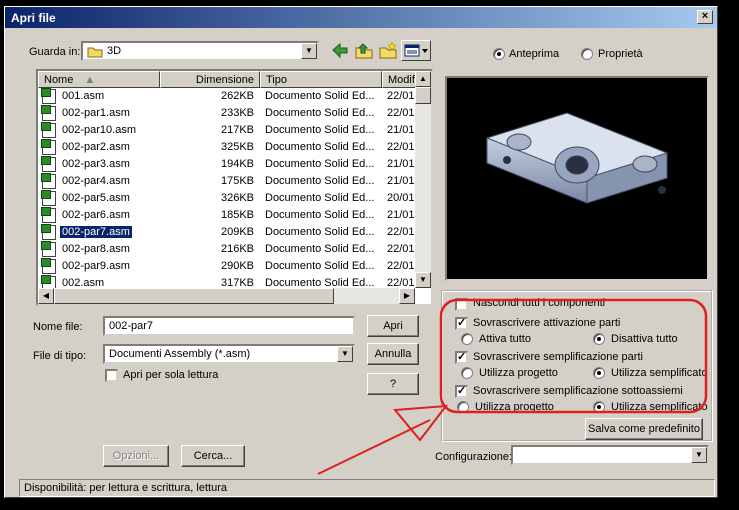 The height and width of the screenshot is (510, 739). I want to click on file-name: 002-par8.asm, so click(96, 249).